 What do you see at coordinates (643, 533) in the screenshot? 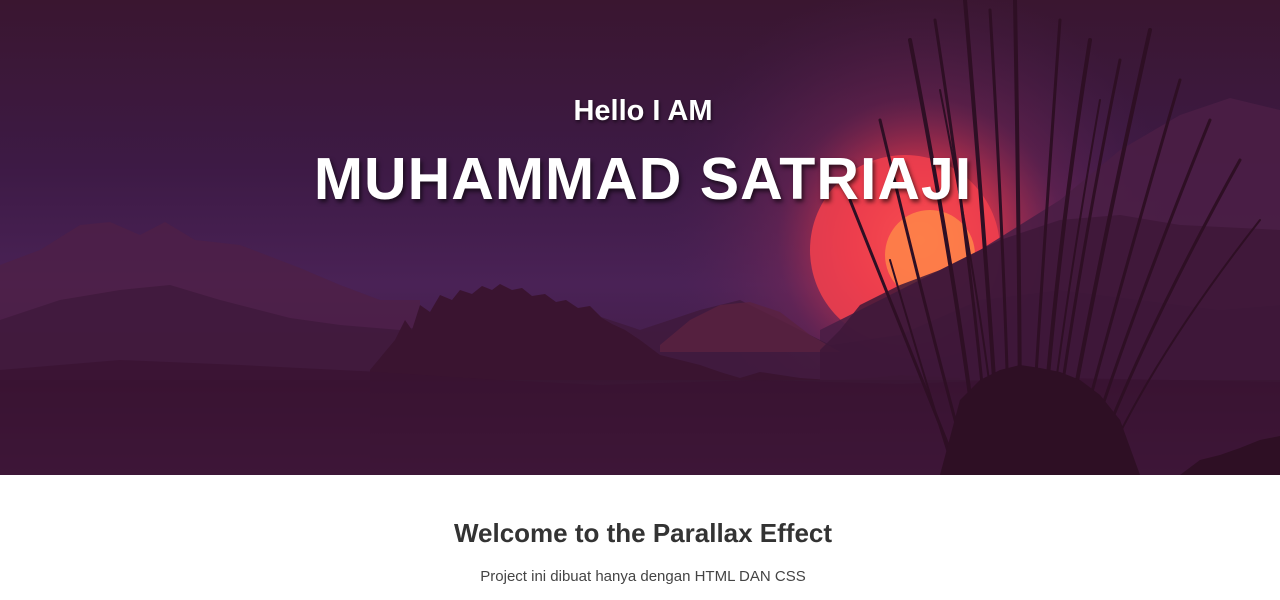
I see `section-heading: Welcome to the Parallax Effect` at bounding box center [643, 533].